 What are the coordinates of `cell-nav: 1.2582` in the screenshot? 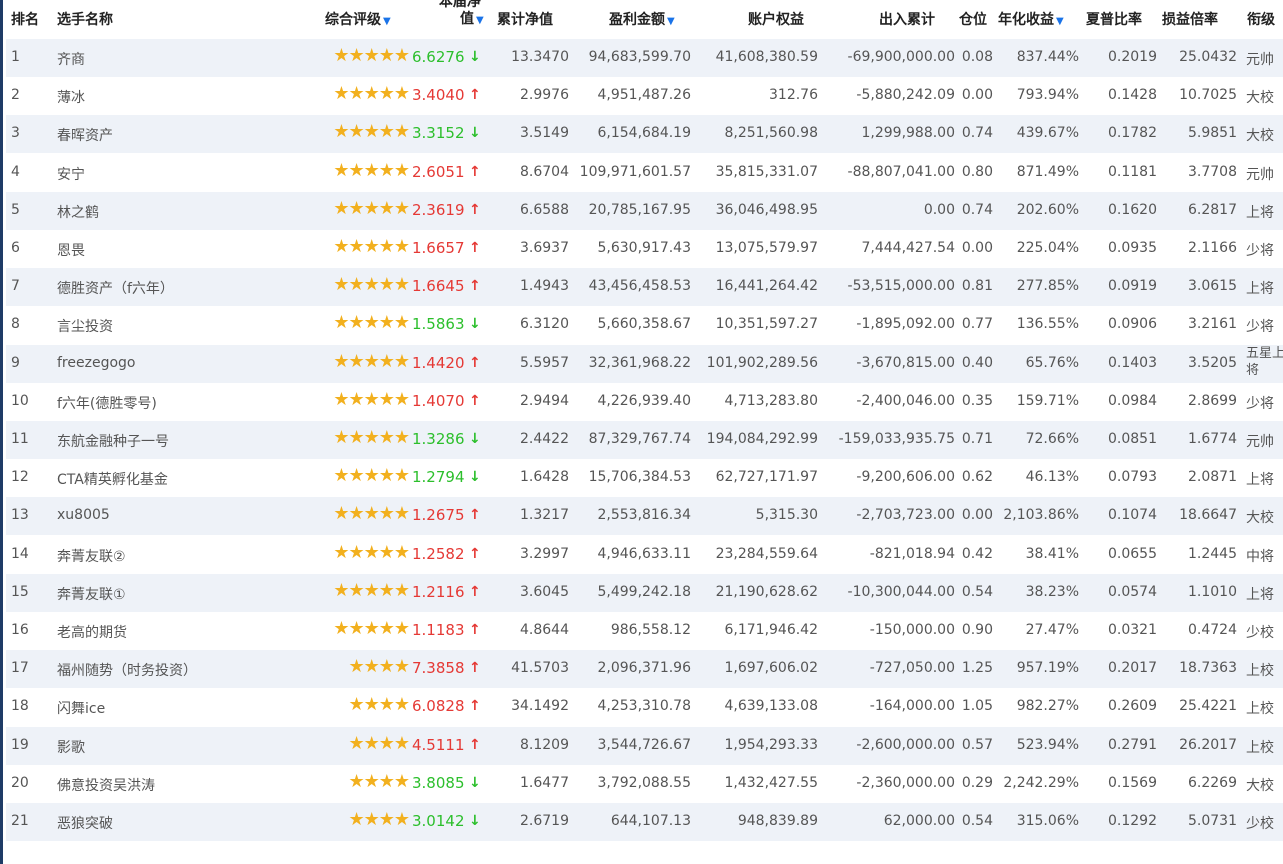 It's located at (438, 553).